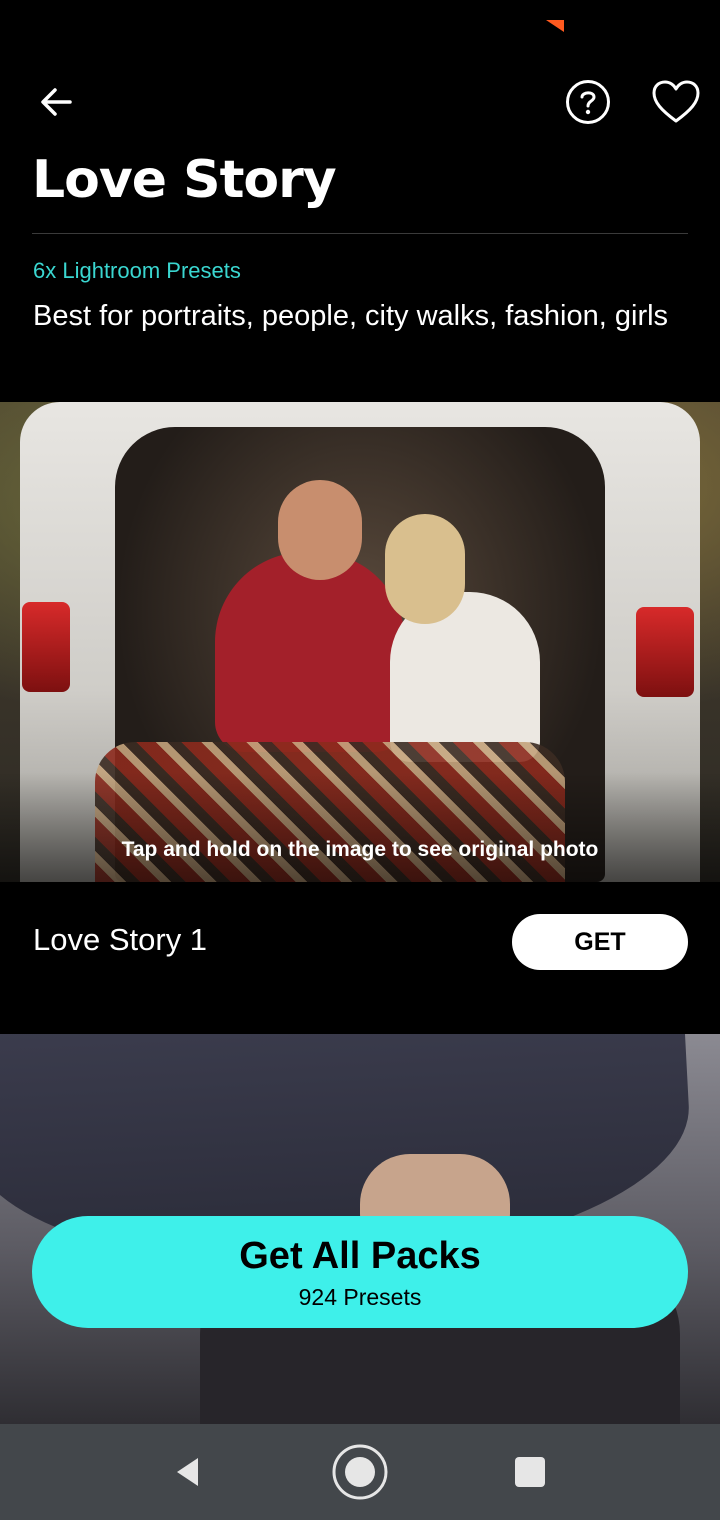  What do you see at coordinates (360, 25) in the screenshot?
I see `status-bar` at bounding box center [360, 25].